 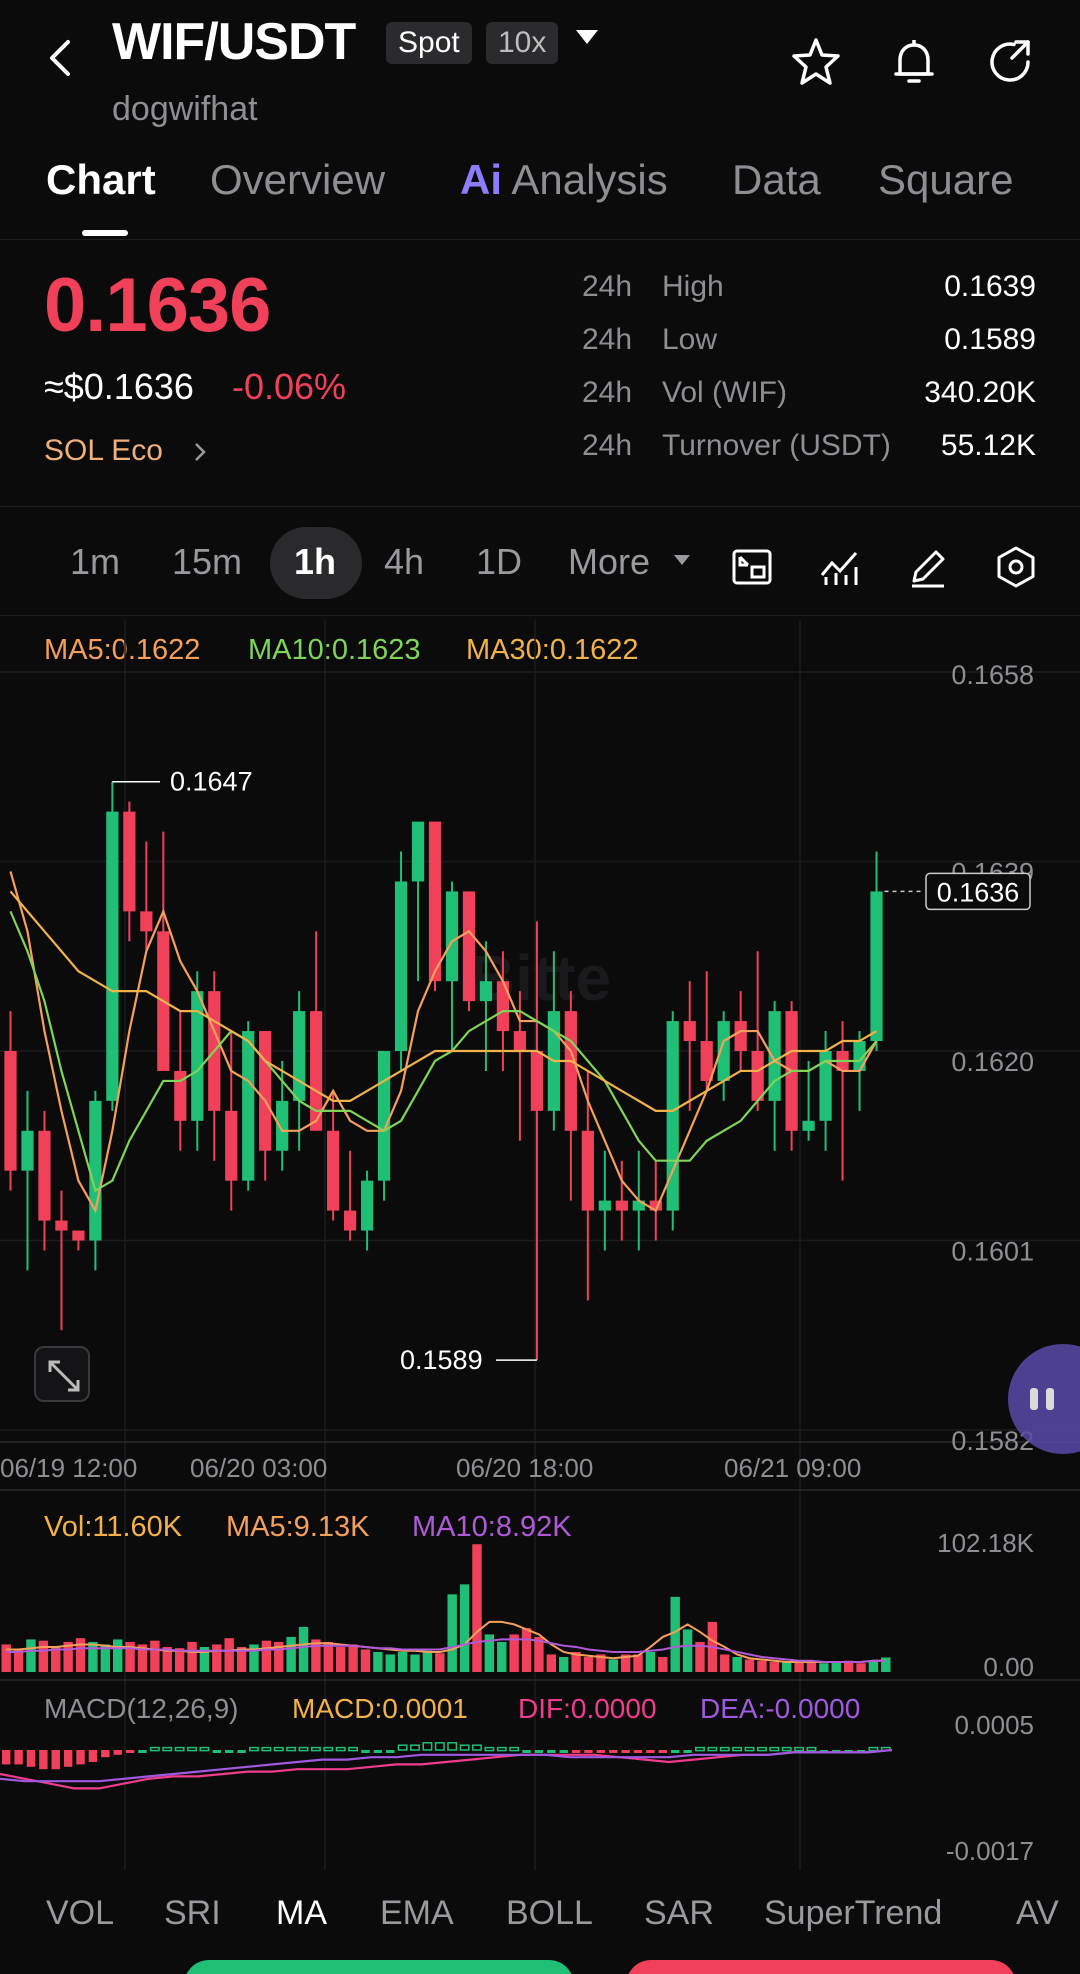 What do you see at coordinates (95, 562) in the screenshot?
I see `interval-1m: 1m` at bounding box center [95, 562].